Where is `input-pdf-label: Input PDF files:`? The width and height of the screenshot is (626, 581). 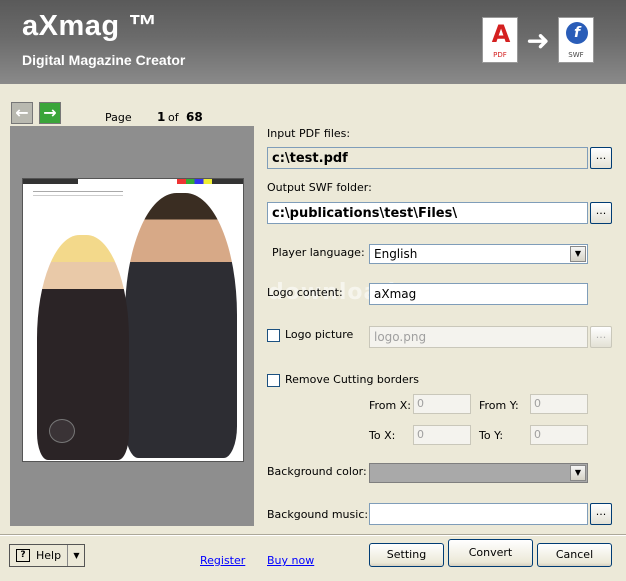
input-pdf-label: Input PDF files: is located at coordinates (309, 133).